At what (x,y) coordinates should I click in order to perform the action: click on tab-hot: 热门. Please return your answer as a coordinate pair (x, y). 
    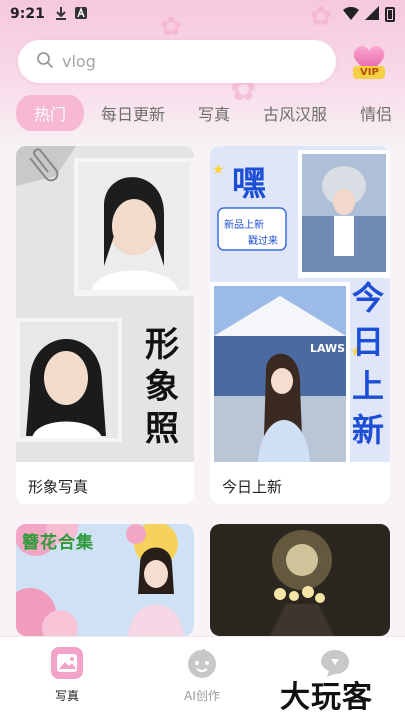
    Looking at the image, I should click on (50, 113).